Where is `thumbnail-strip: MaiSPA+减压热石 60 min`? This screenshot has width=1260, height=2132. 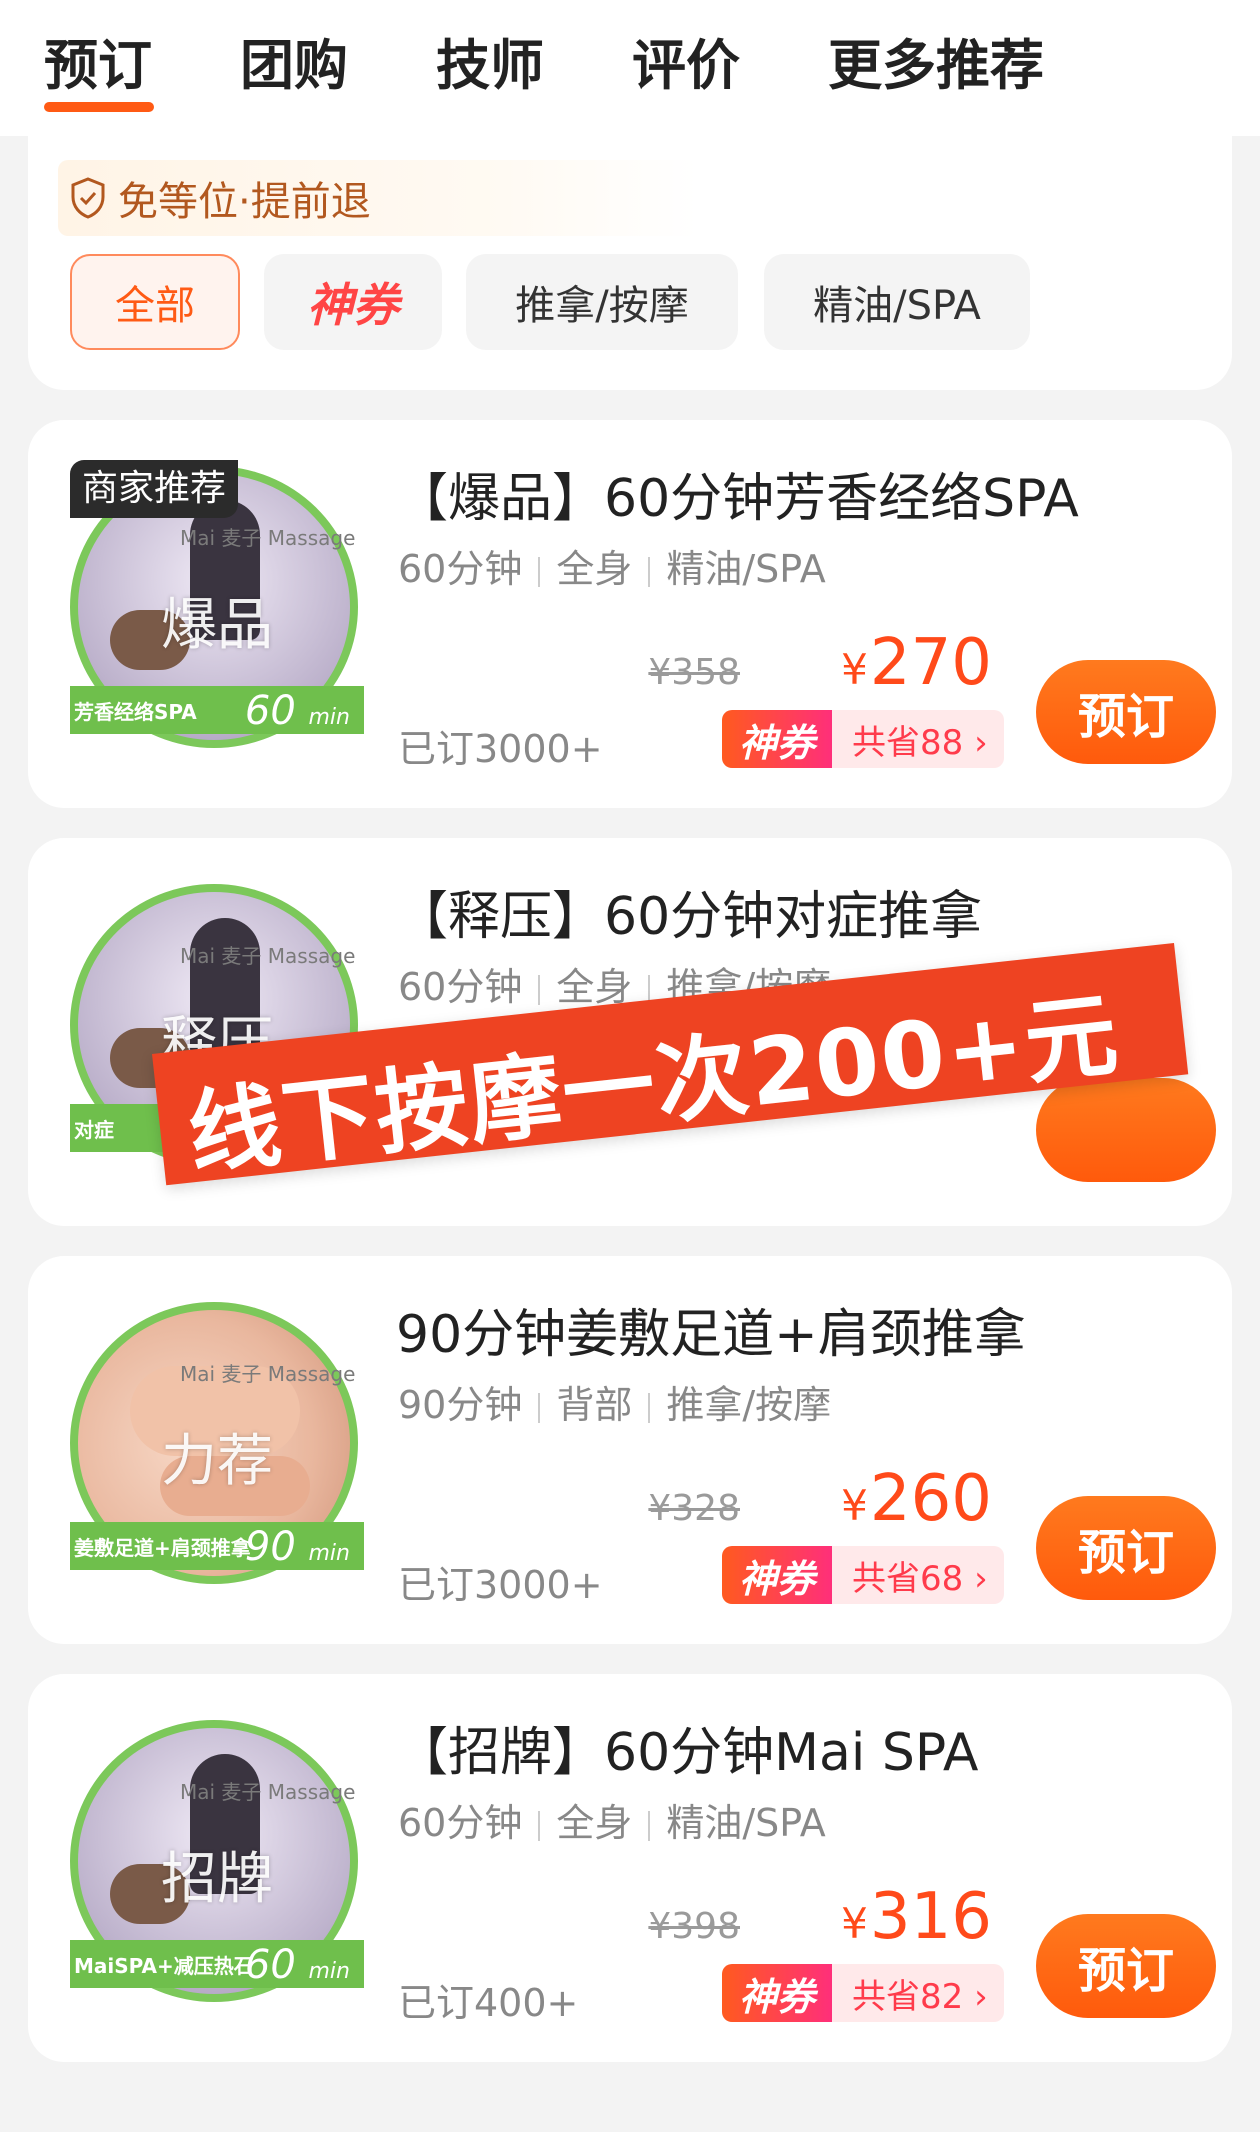
thumbnail-strip: MaiSPA+减压热石 60 min is located at coordinates (217, 1964).